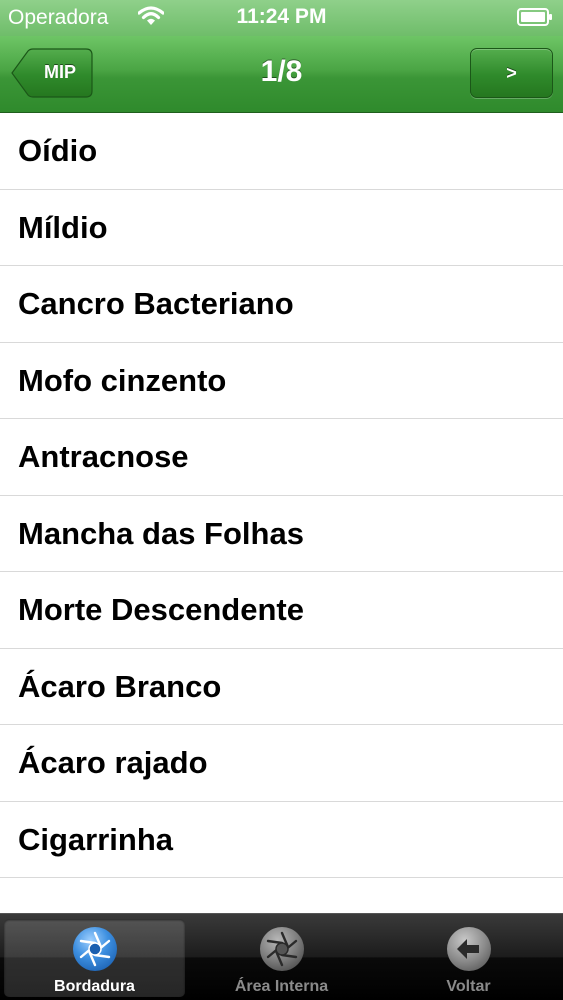 The height and width of the screenshot is (1000, 563). What do you see at coordinates (120, 686) in the screenshot?
I see `list-item-label: Ácaro Branco` at bounding box center [120, 686].